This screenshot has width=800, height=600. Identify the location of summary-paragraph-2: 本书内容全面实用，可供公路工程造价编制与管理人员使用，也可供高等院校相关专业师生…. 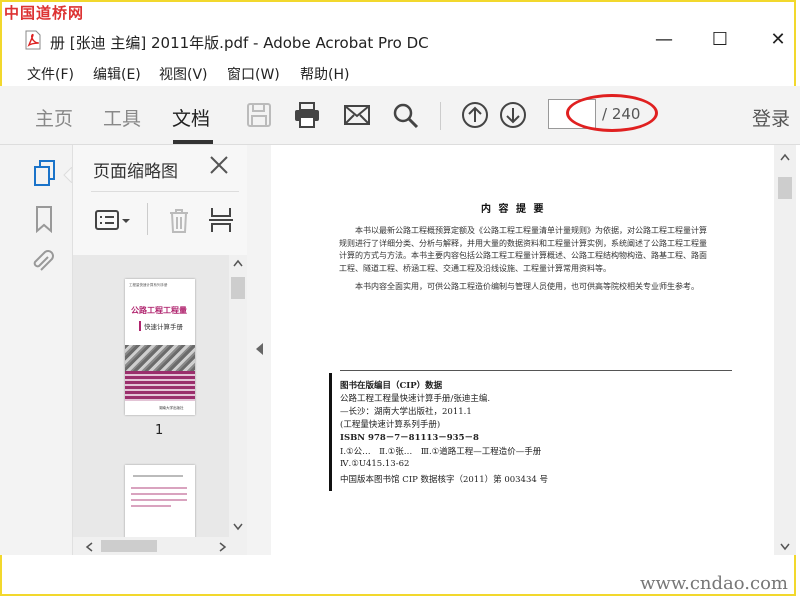
(527, 286).